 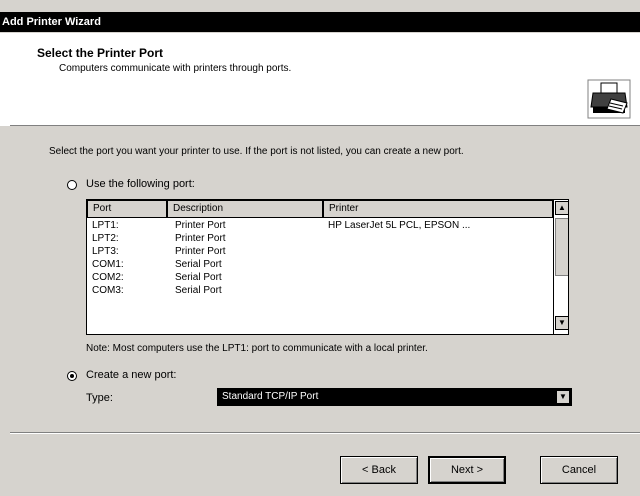 What do you see at coordinates (100, 53) in the screenshot?
I see `page-title: Select the Printer Port` at bounding box center [100, 53].